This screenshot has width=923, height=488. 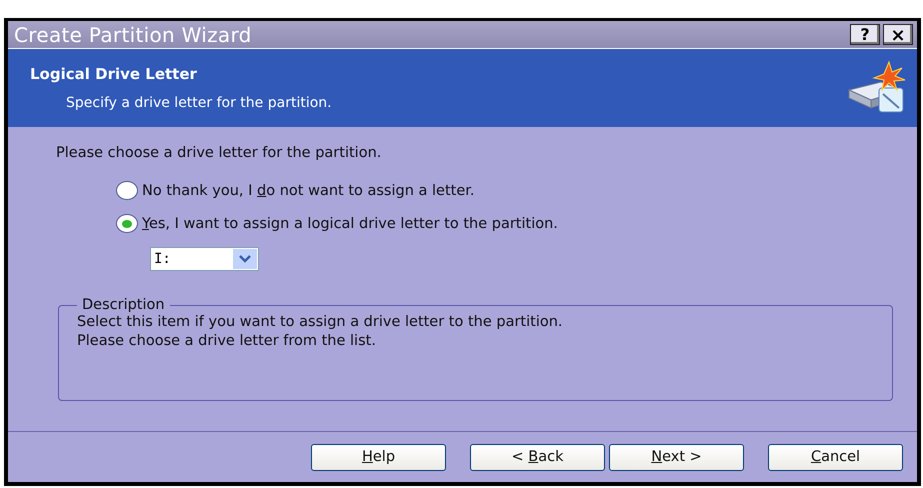 I want to click on page-subtitle: Specify a drive letter for the partition., so click(x=198, y=103).